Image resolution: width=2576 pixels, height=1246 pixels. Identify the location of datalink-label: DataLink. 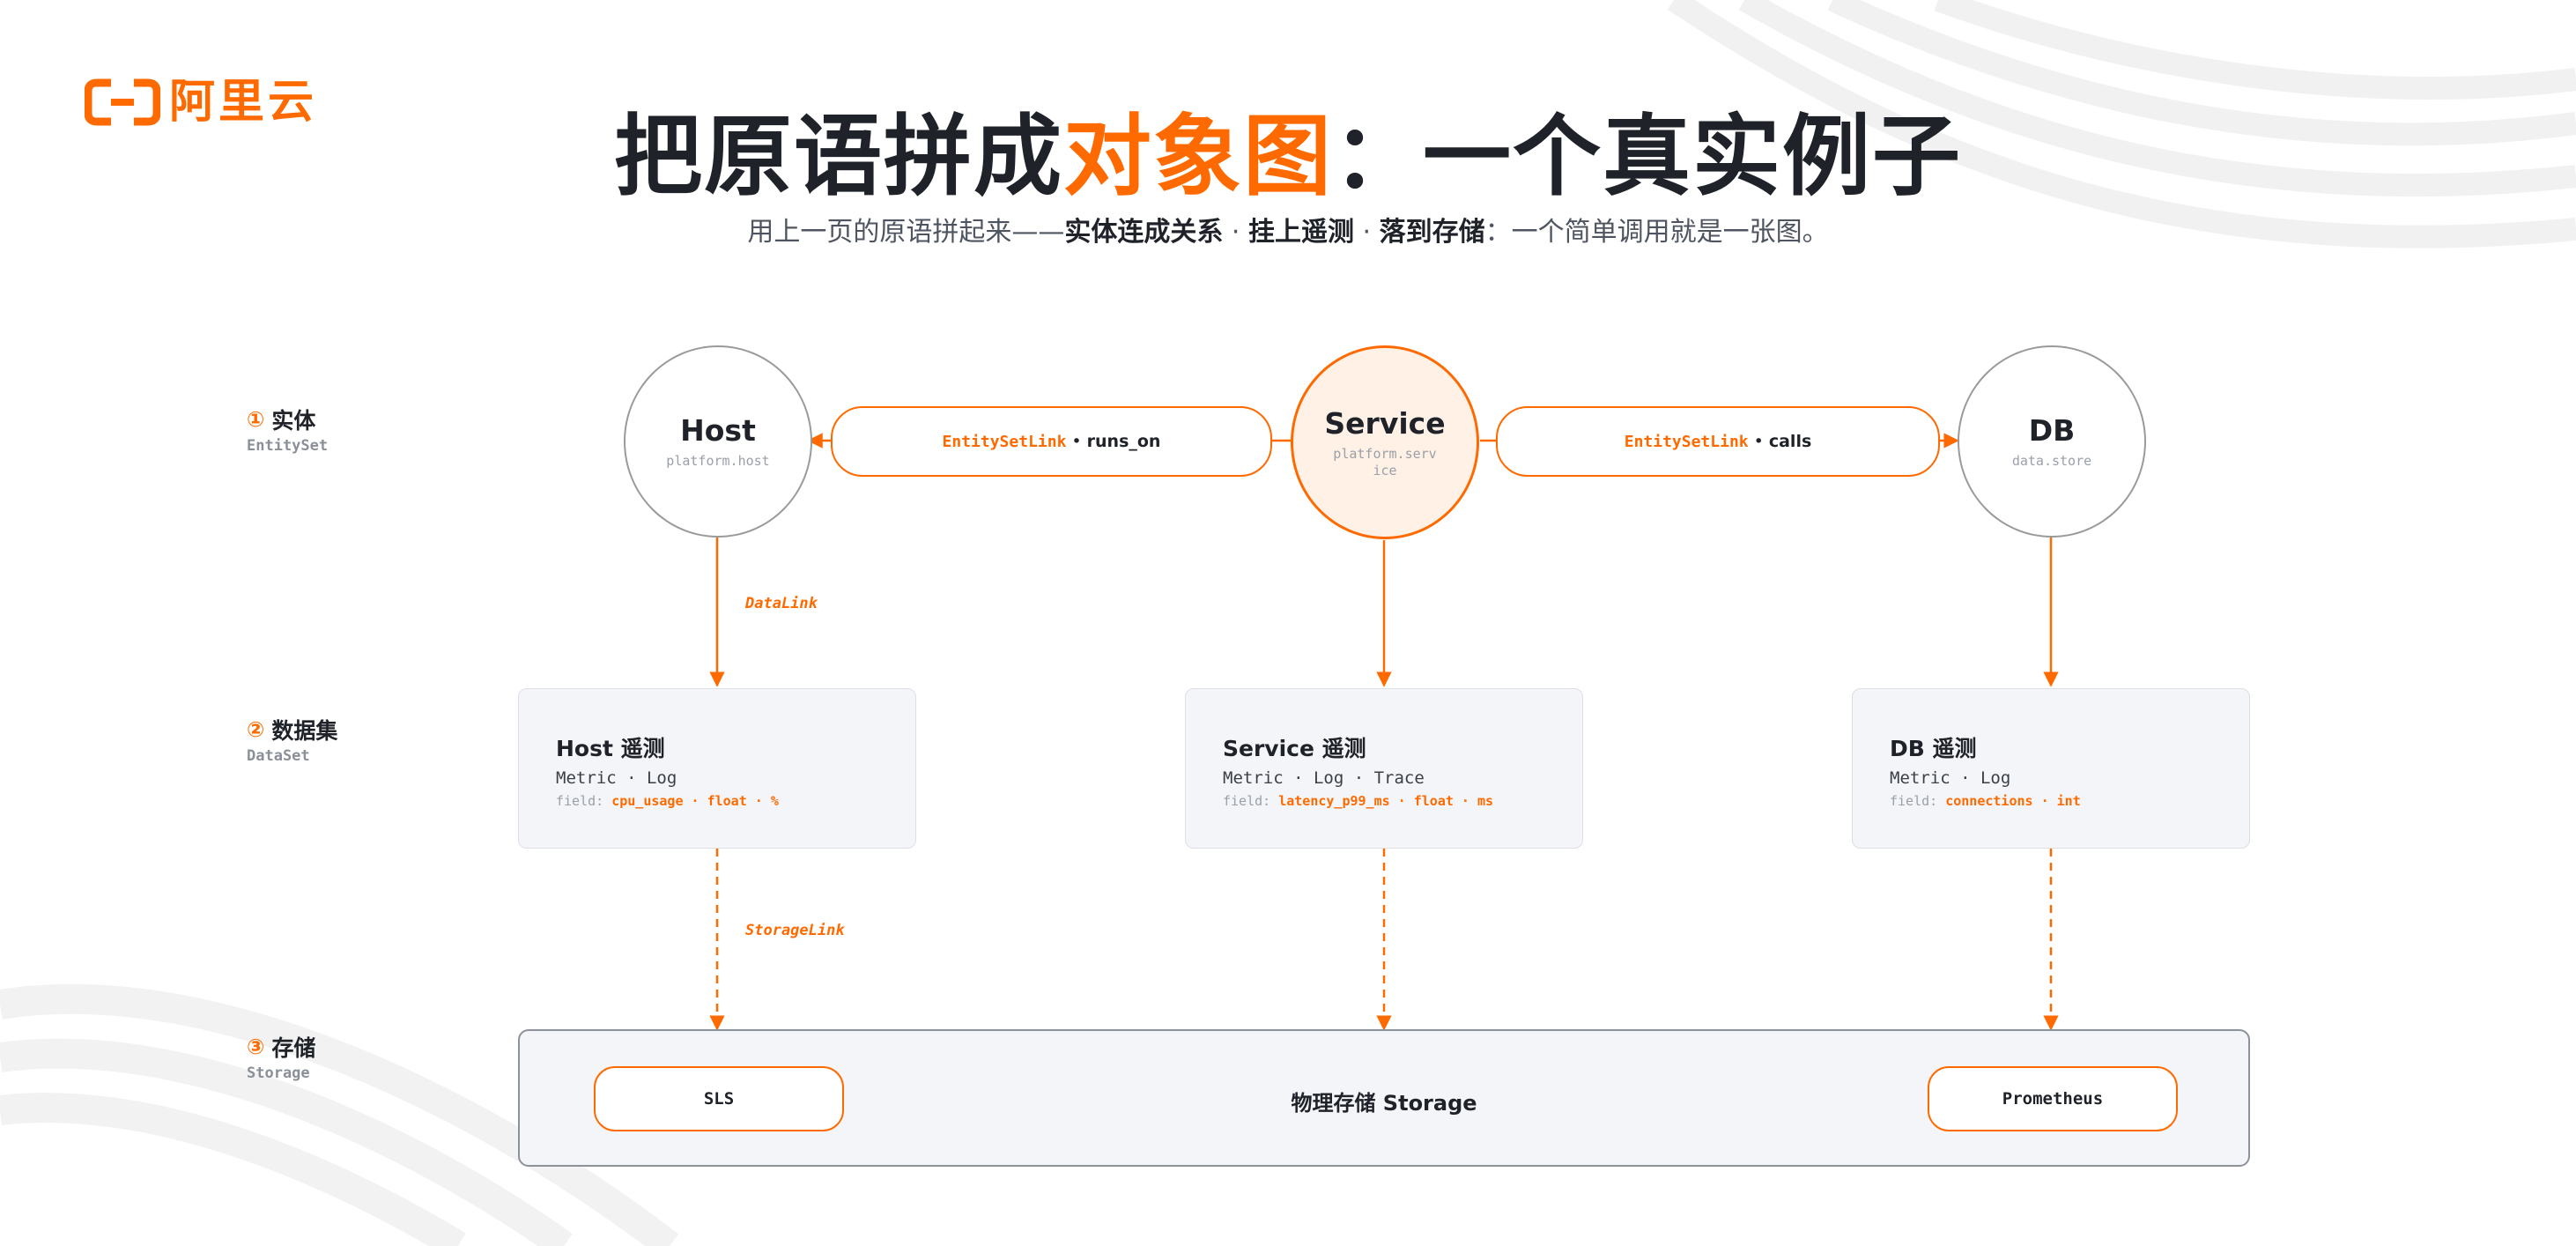
(782, 603).